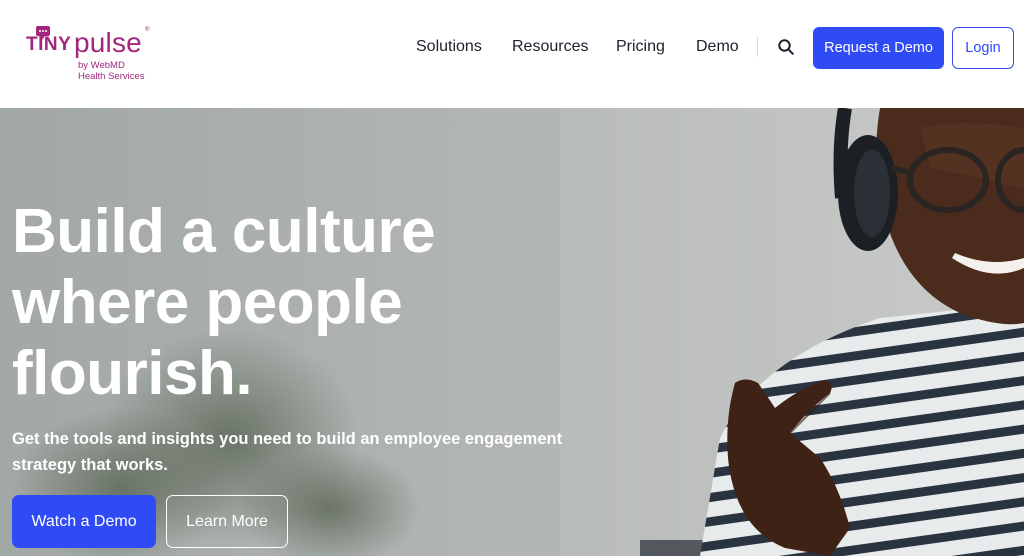 This screenshot has height=556, width=1024. Describe the element at coordinates (147, 30) in the screenshot. I see `registered-mark: ®` at that location.